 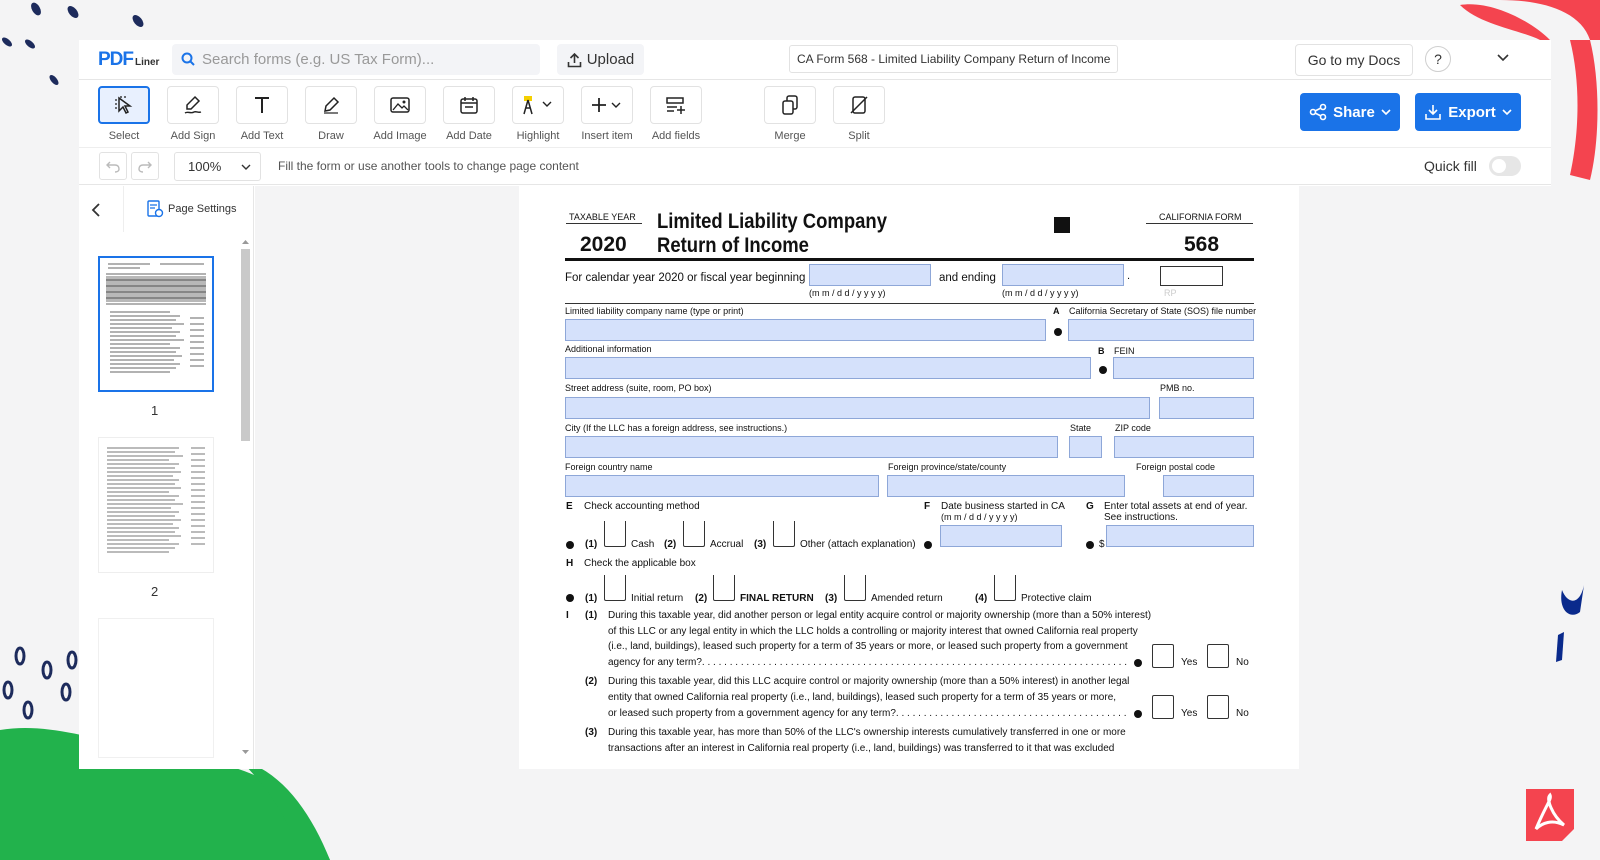 I want to click on help-button: ?, so click(x=1438, y=59).